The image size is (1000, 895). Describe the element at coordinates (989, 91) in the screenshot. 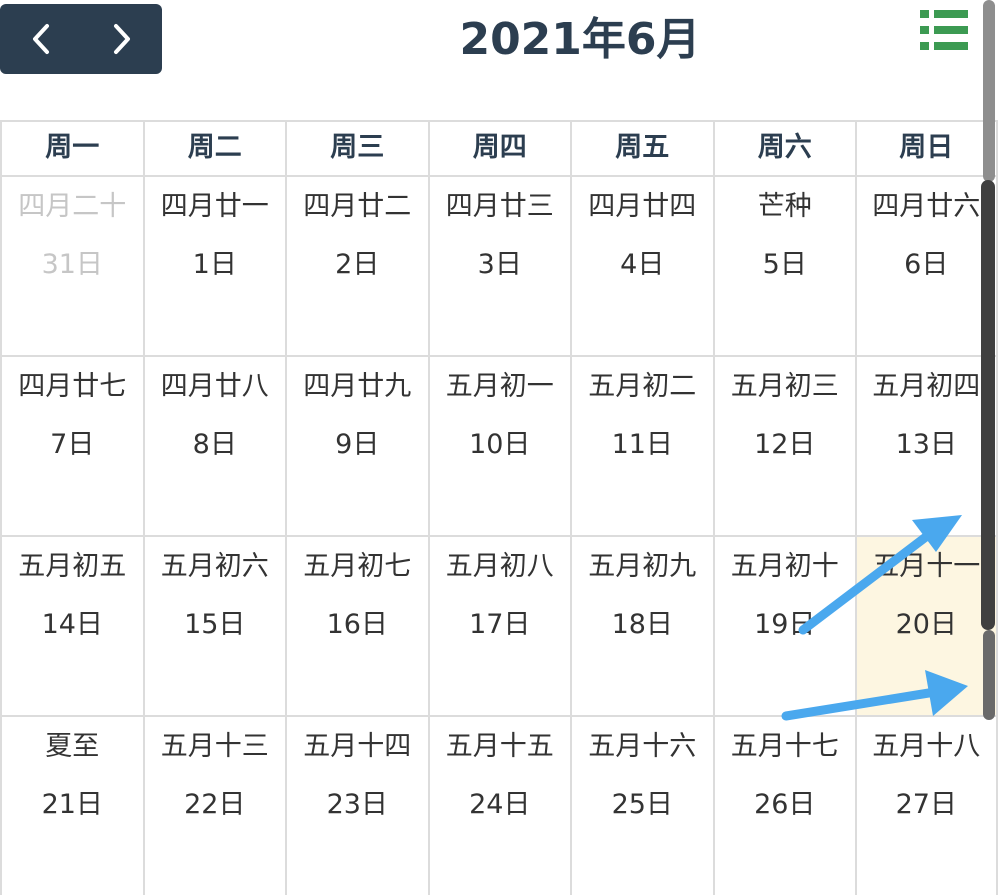

I see `scrollbar-track` at that location.